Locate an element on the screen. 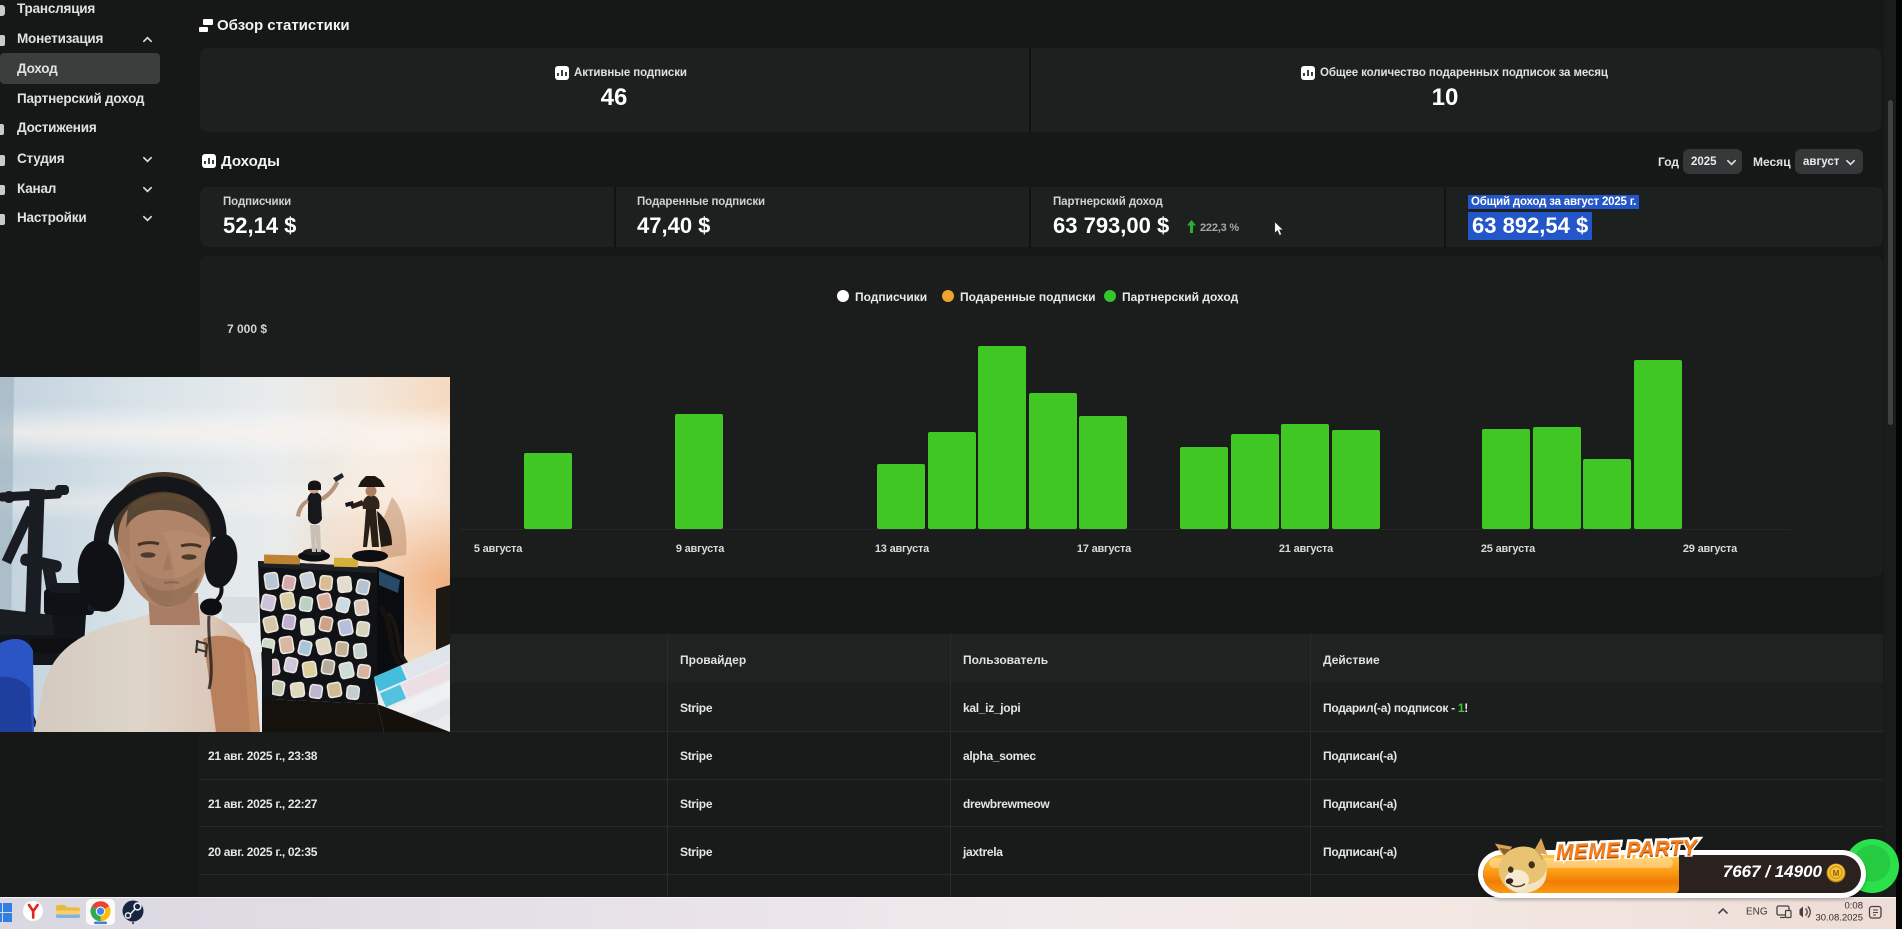 This screenshot has width=1902, height=929. svg-text: M is located at coordinates (1836, 873).